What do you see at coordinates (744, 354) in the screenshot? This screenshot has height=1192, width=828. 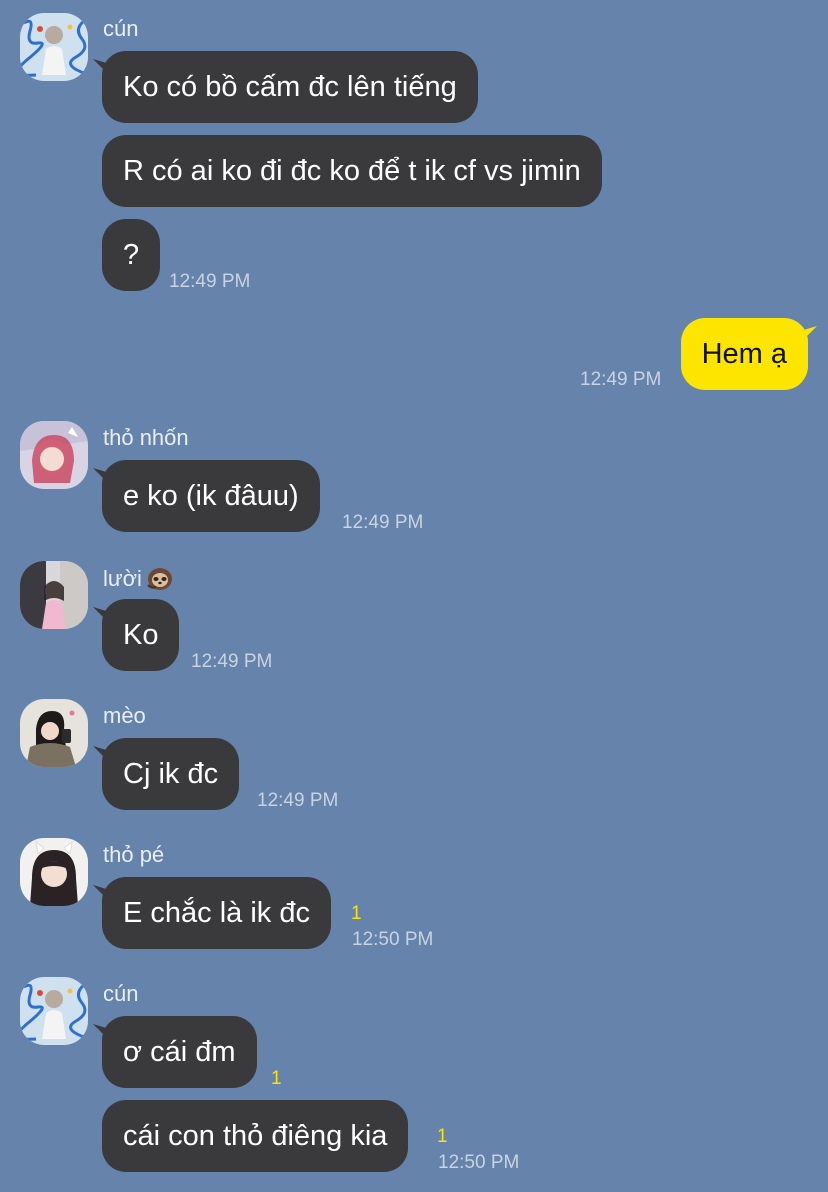 I see `my-message-bubble: Hem ạ` at bounding box center [744, 354].